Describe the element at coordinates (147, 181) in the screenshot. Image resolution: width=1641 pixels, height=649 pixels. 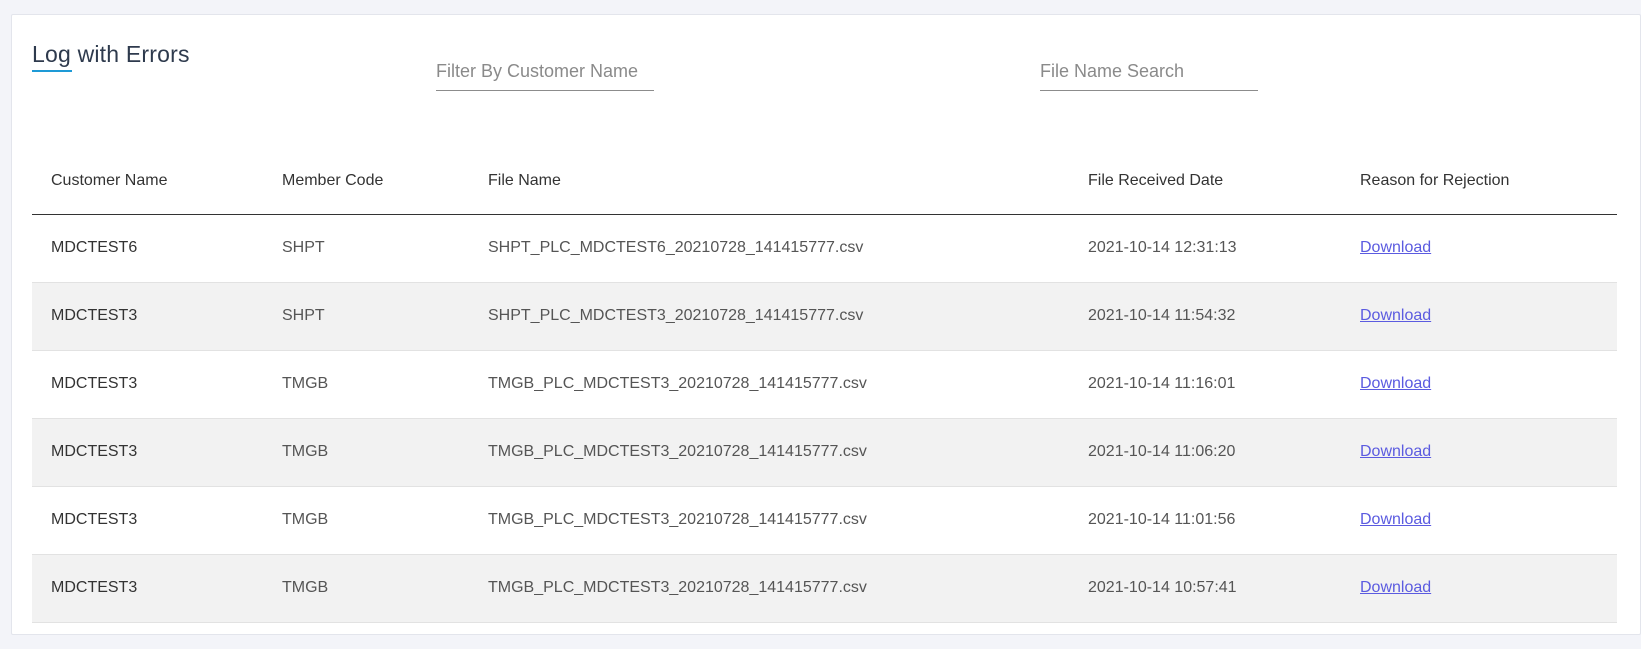
I see `header-customer-name: Customer Name` at that location.